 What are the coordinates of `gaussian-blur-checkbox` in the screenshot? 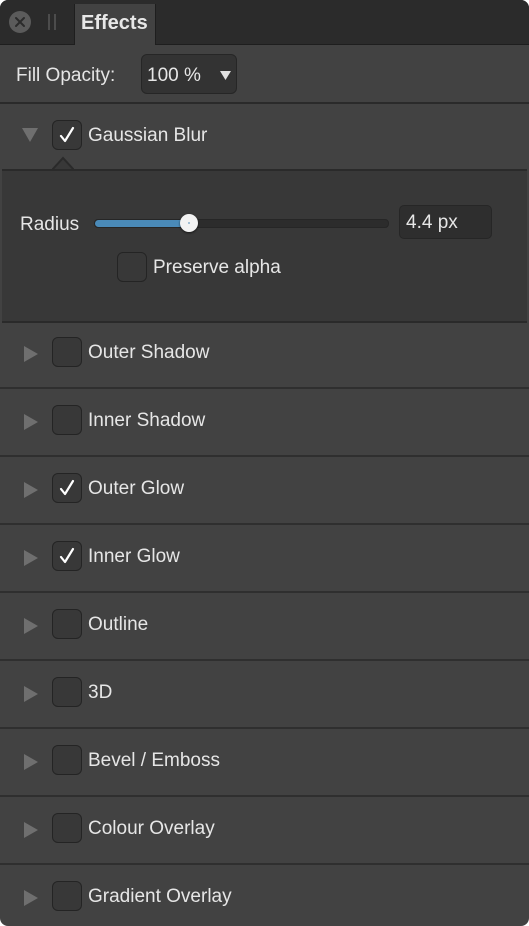 It's located at (67, 135).